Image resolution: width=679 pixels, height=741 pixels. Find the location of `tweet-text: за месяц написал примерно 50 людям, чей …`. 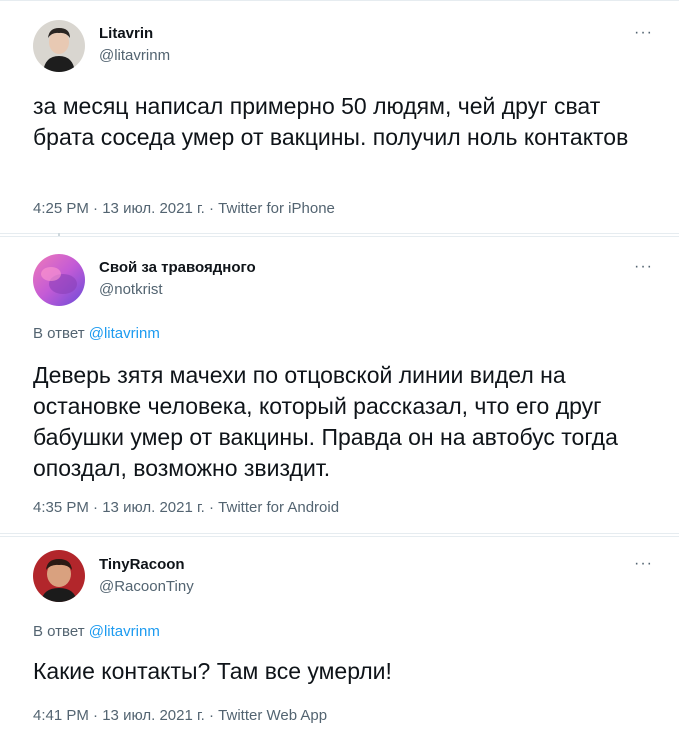

tweet-text: за месяц написал примерно 50 людям, чей … is located at coordinates (331, 121).